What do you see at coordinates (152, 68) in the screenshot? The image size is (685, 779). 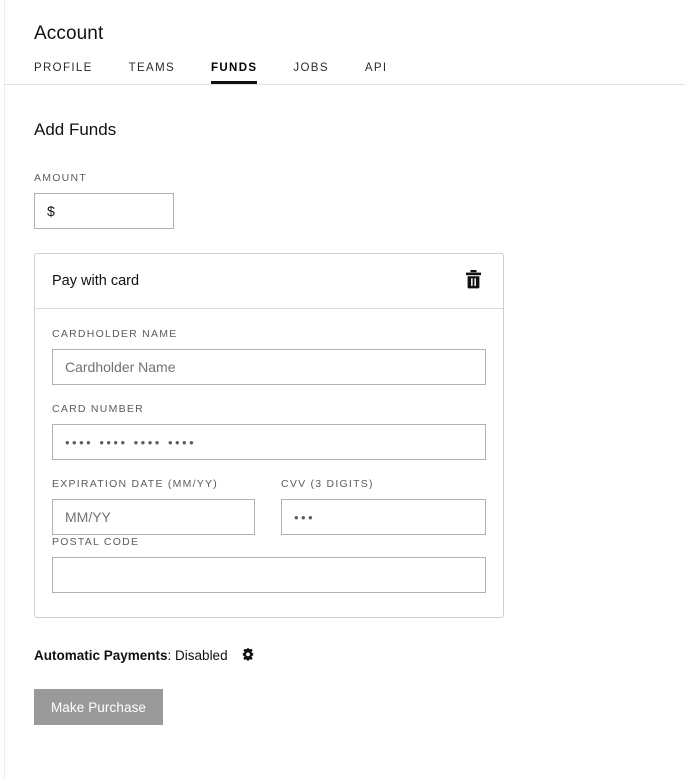 I see `tab-teams-label: TEAMS` at bounding box center [152, 68].